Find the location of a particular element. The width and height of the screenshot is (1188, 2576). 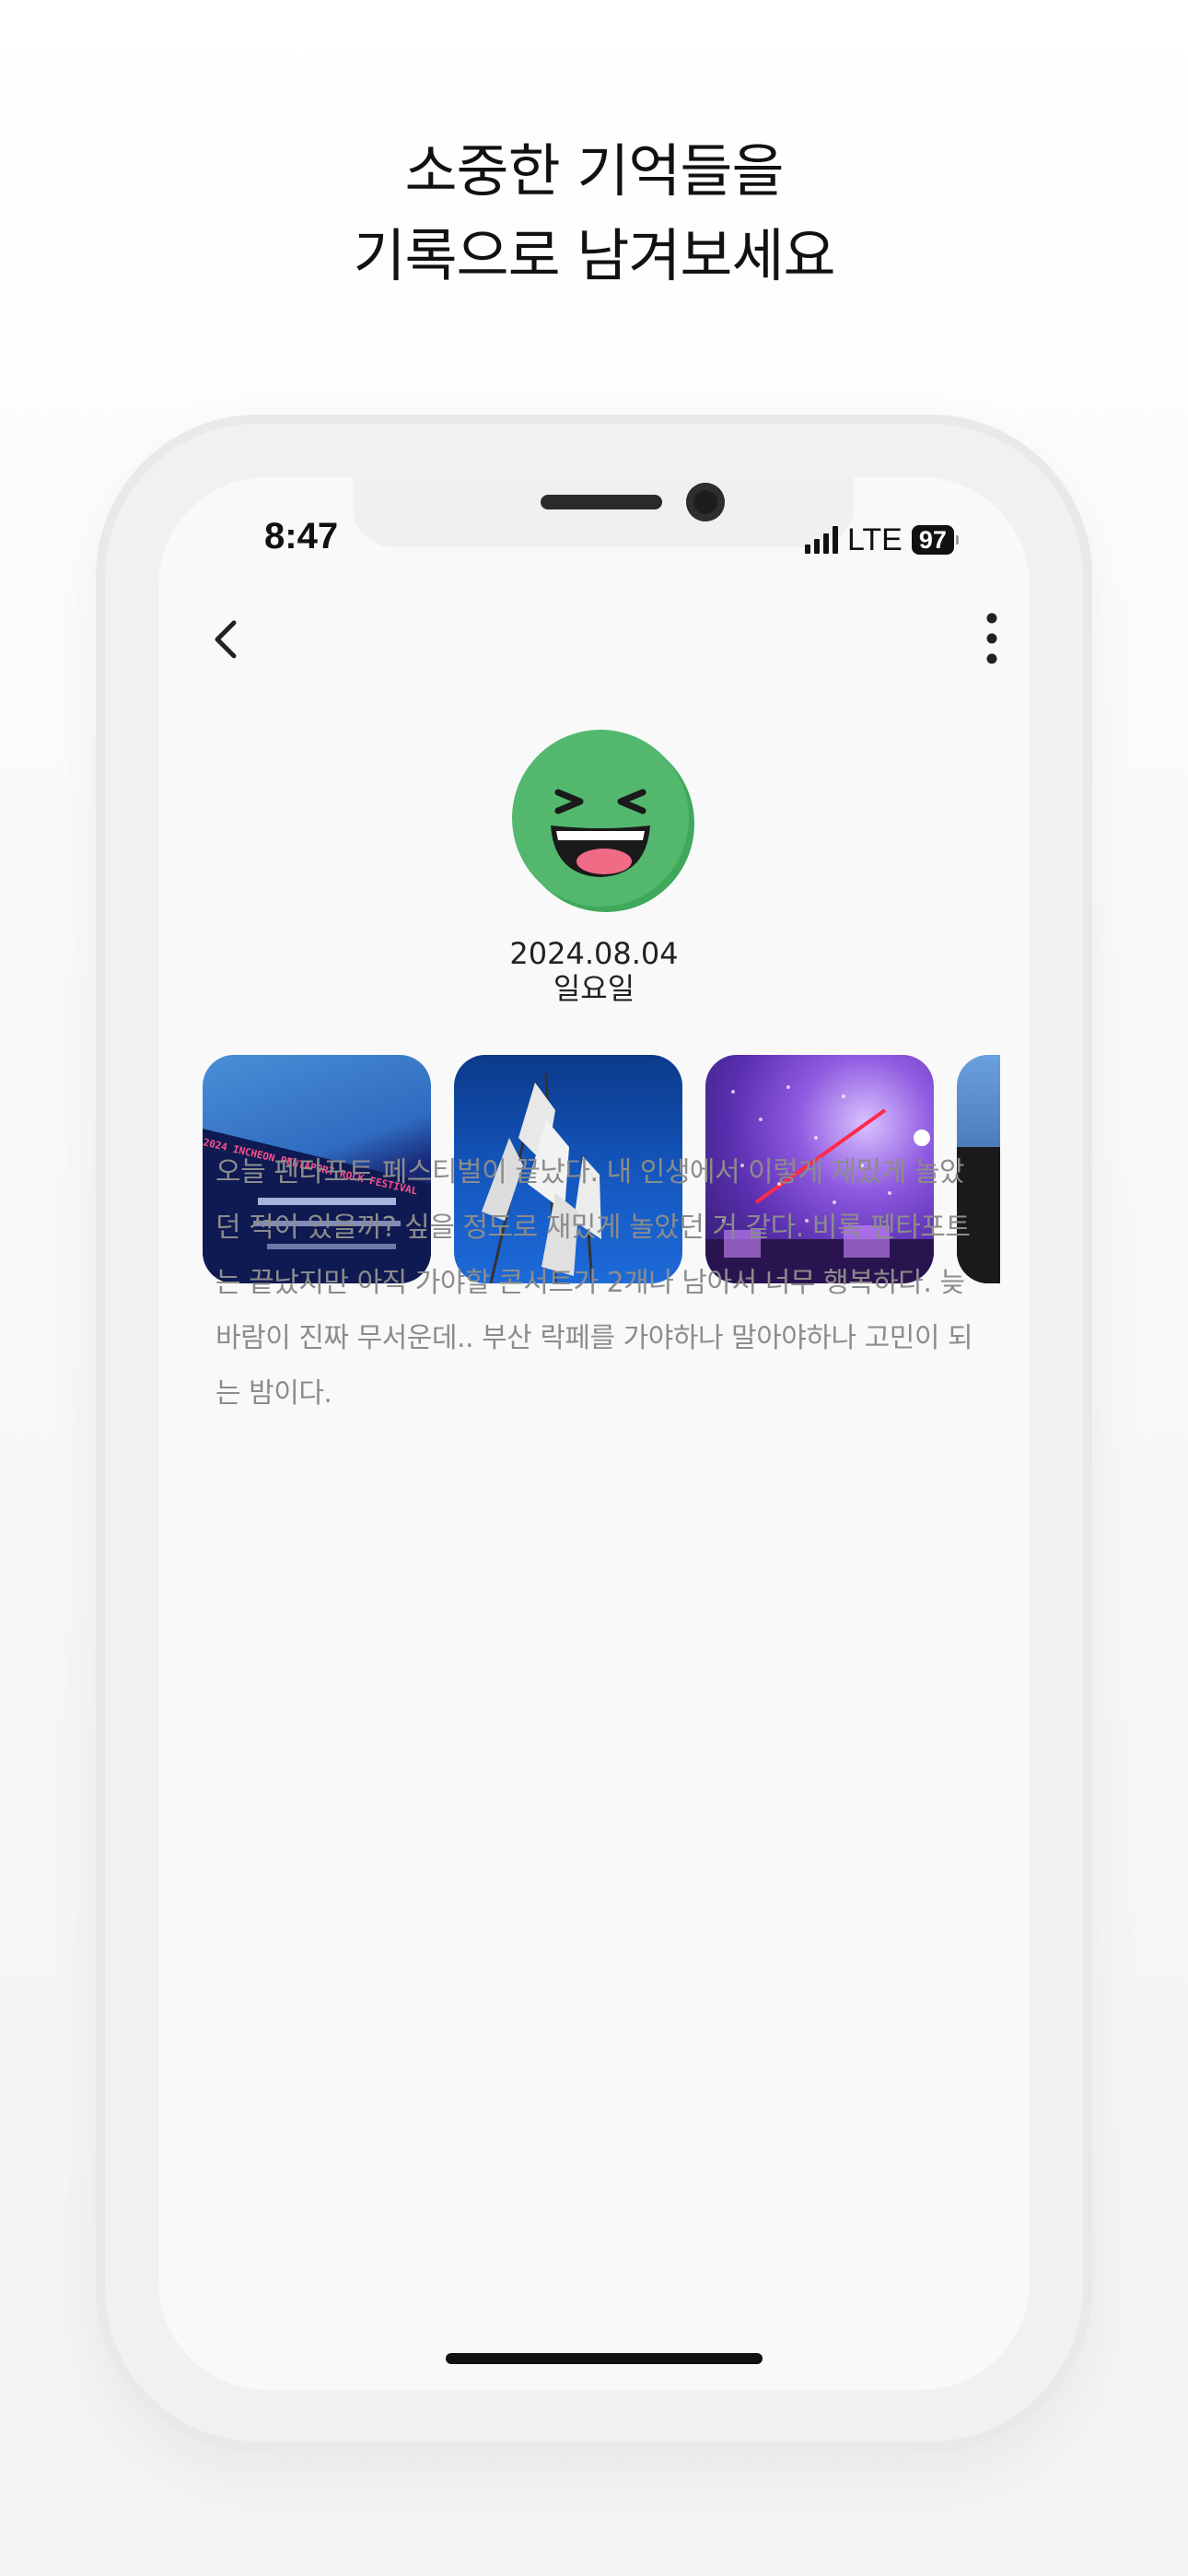

speaker is located at coordinates (601, 502).